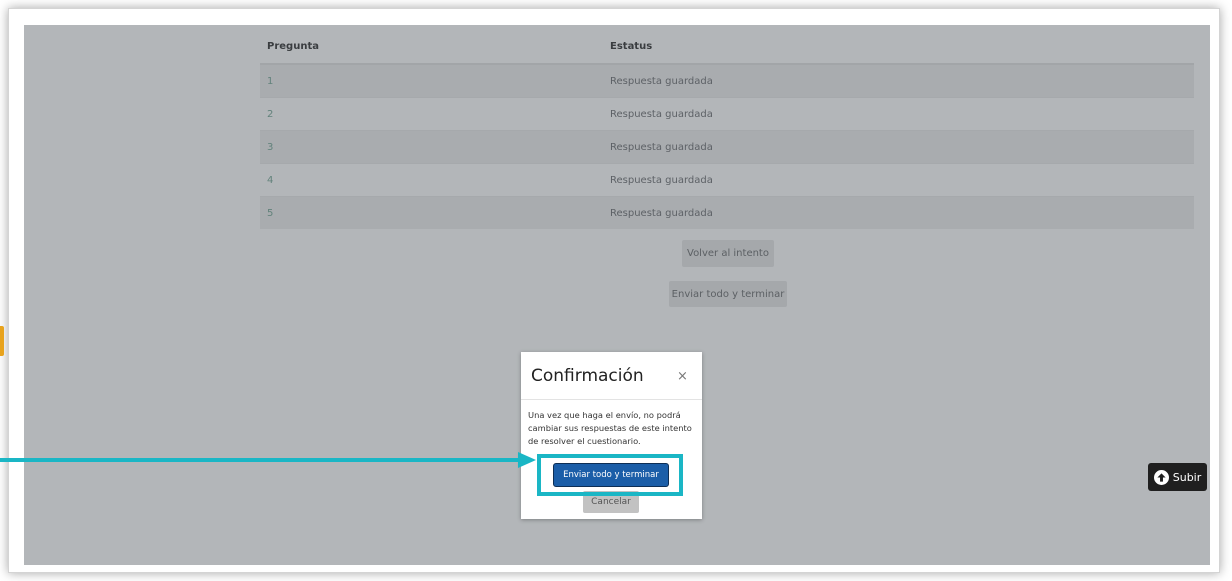 This screenshot has width=1232, height=581. What do you see at coordinates (432, 80) in the screenshot?
I see `question-cell: 1` at bounding box center [432, 80].